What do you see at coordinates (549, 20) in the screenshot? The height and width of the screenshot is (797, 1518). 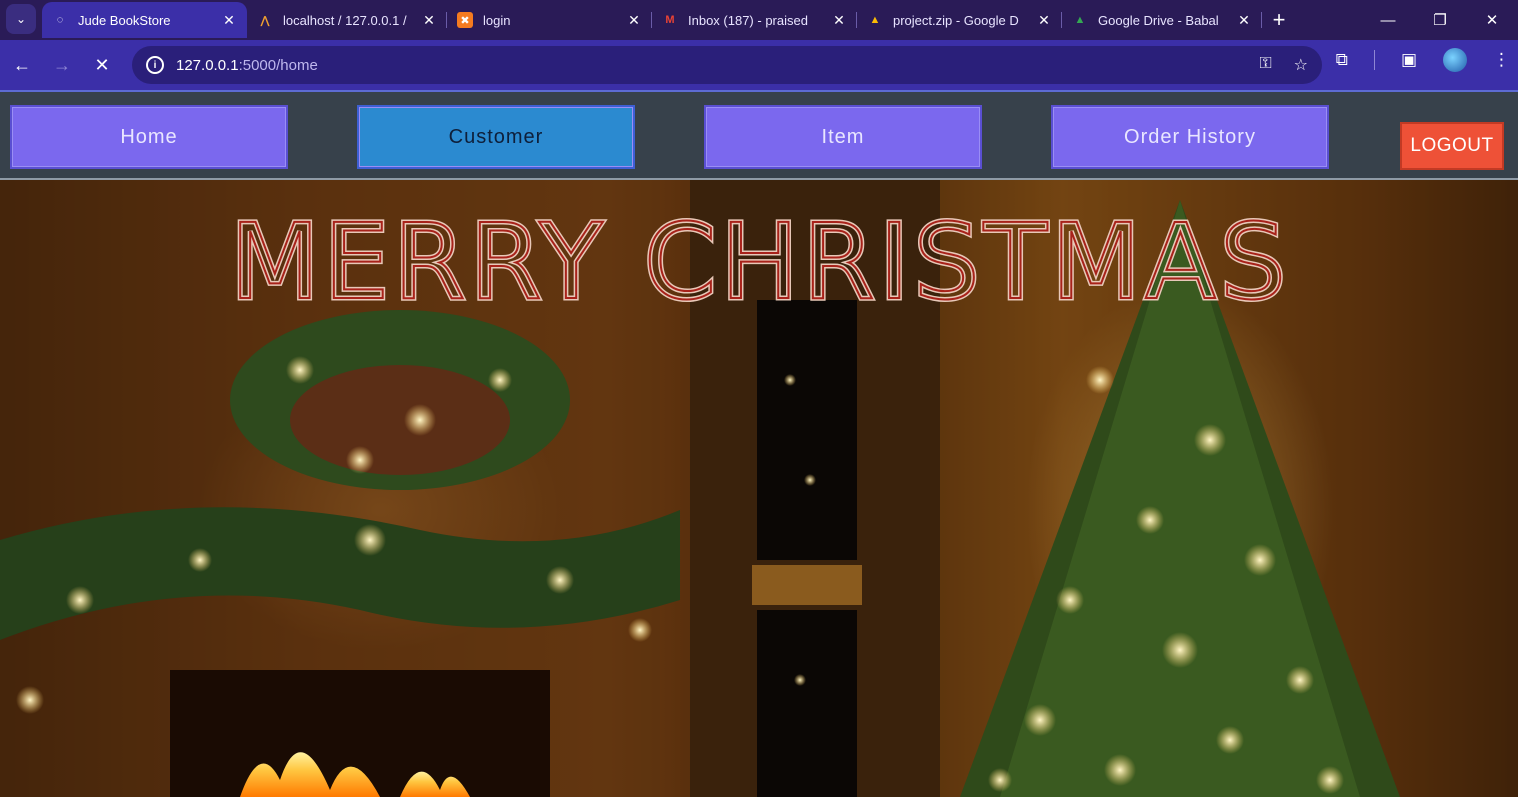 I see `tab-login: ✖ login ✕` at bounding box center [549, 20].